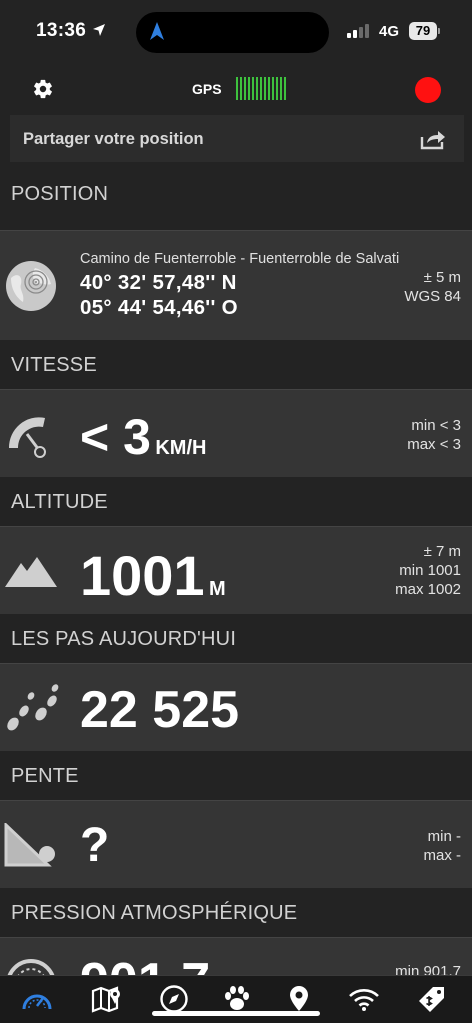  Describe the element at coordinates (113, 139) in the screenshot. I see `share-position-label: Partager votre position` at that location.